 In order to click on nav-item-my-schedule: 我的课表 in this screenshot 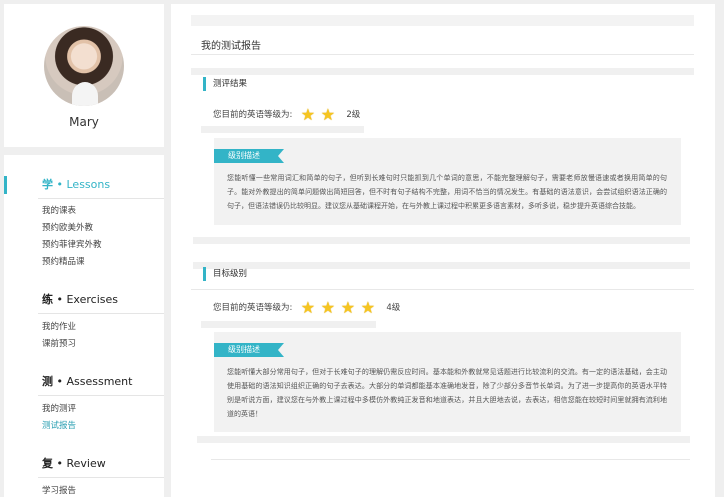, I will do `click(59, 211)`.